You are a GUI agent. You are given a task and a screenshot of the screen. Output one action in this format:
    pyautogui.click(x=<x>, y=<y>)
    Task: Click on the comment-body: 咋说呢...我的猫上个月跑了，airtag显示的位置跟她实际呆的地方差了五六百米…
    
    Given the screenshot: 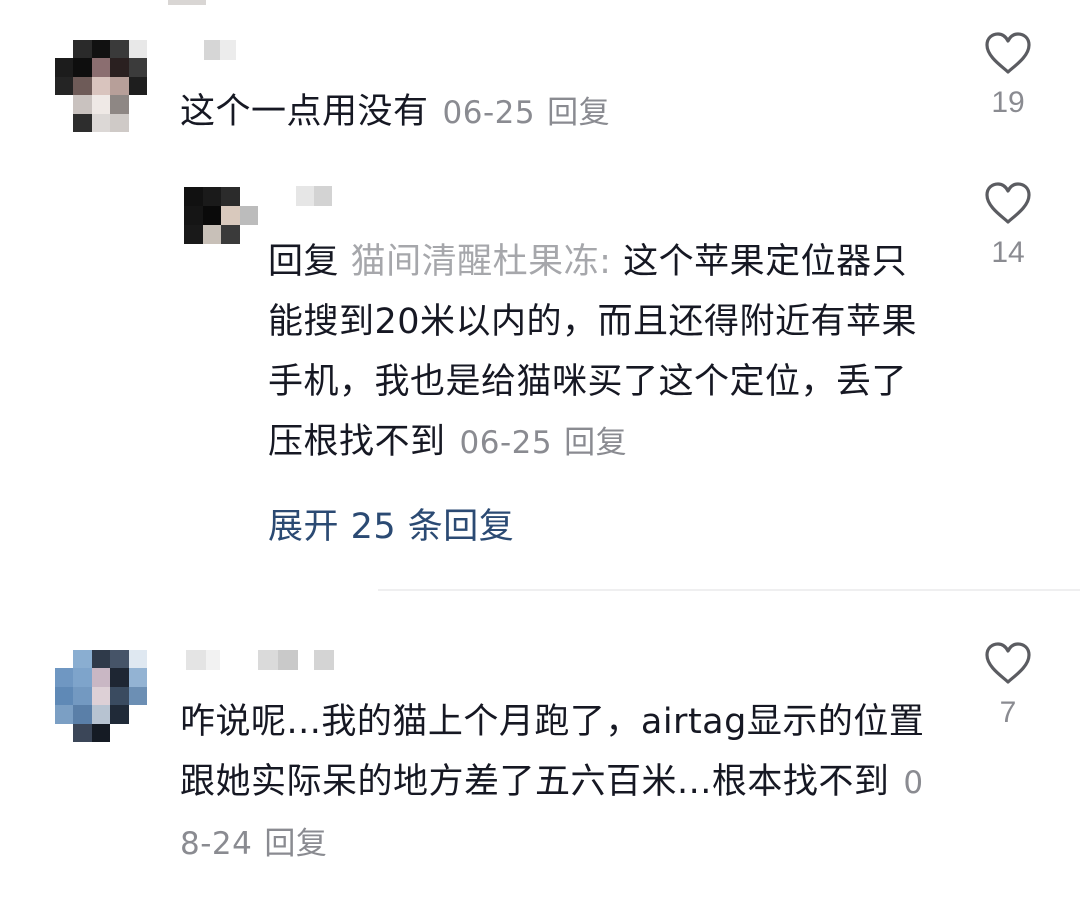 What is the action you would take?
    pyautogui.click(x=560, y=783)
    